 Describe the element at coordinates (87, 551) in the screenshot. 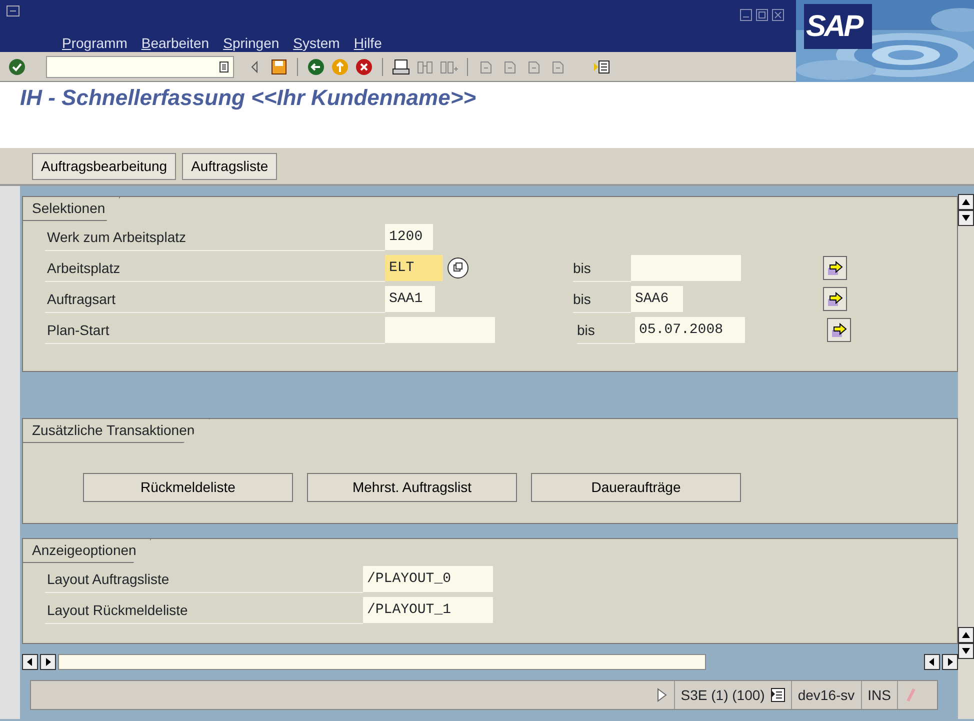

I see `group-title: Anzeigeoptionen` at that location.